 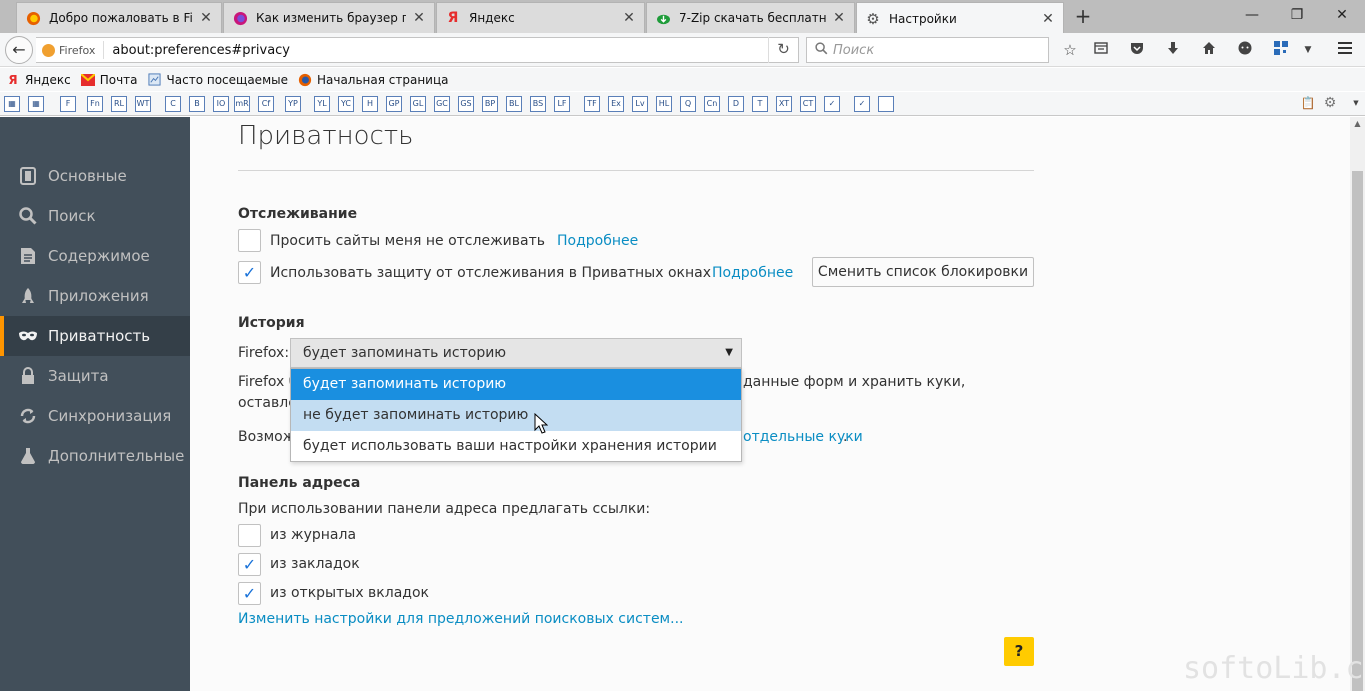 What do you see at coordinates (95, 104) in the screenshot?
I see `addon-button: Fn` at bounding box center [95, 104].